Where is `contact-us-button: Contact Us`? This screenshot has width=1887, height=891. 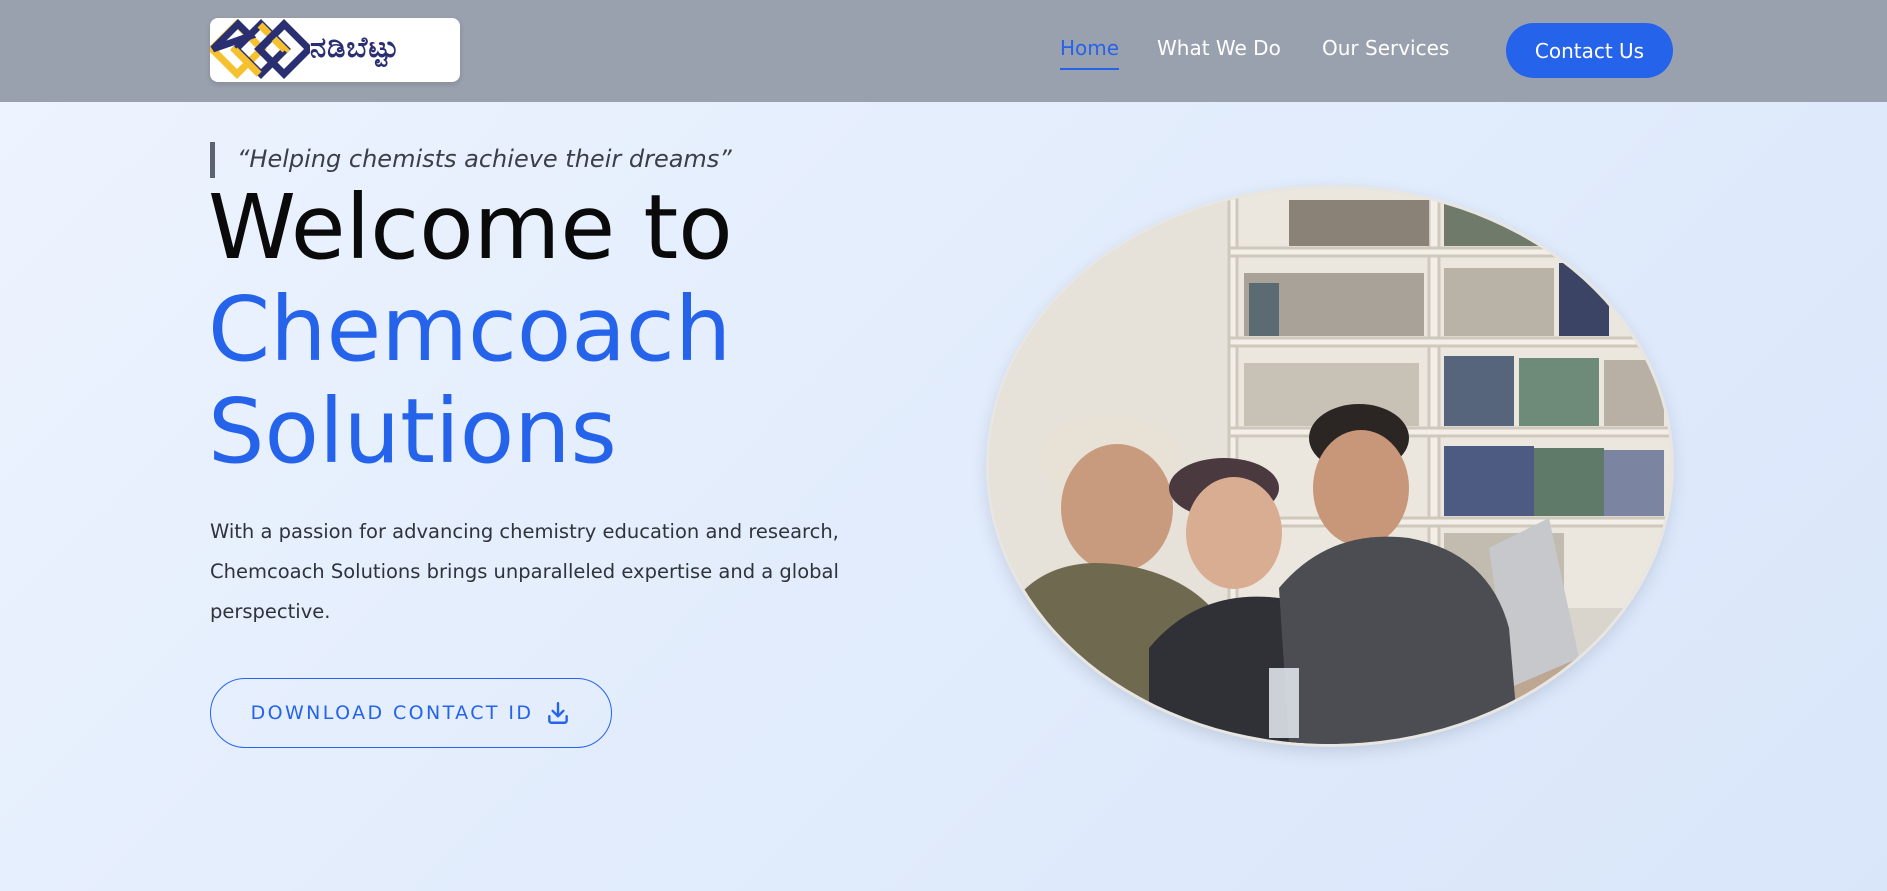 contact-us-button: Contact Us is located at coordinates (1589, 50).